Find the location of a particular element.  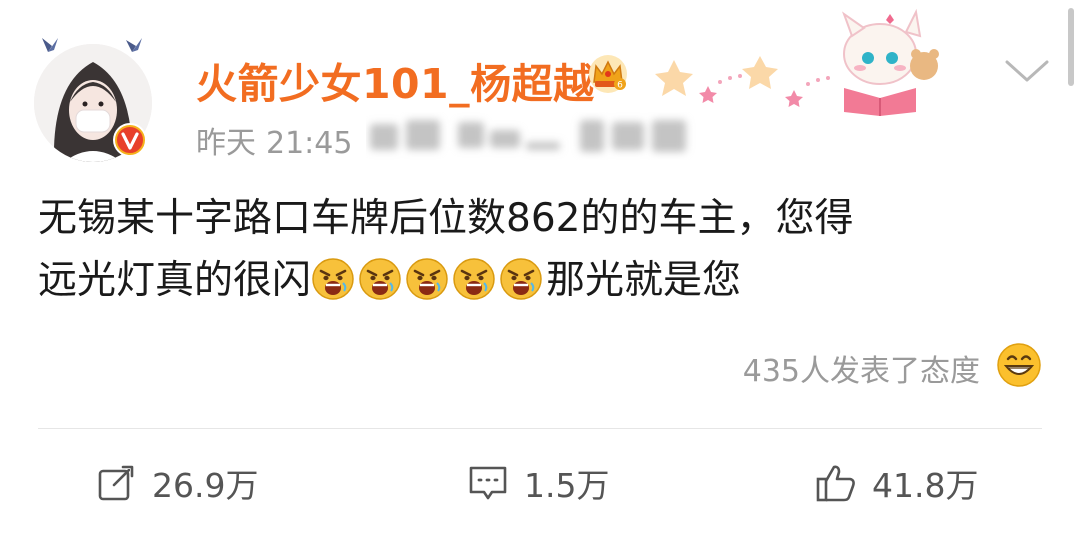

repost-button: 26.9万 is located at coordinates (176, 483).